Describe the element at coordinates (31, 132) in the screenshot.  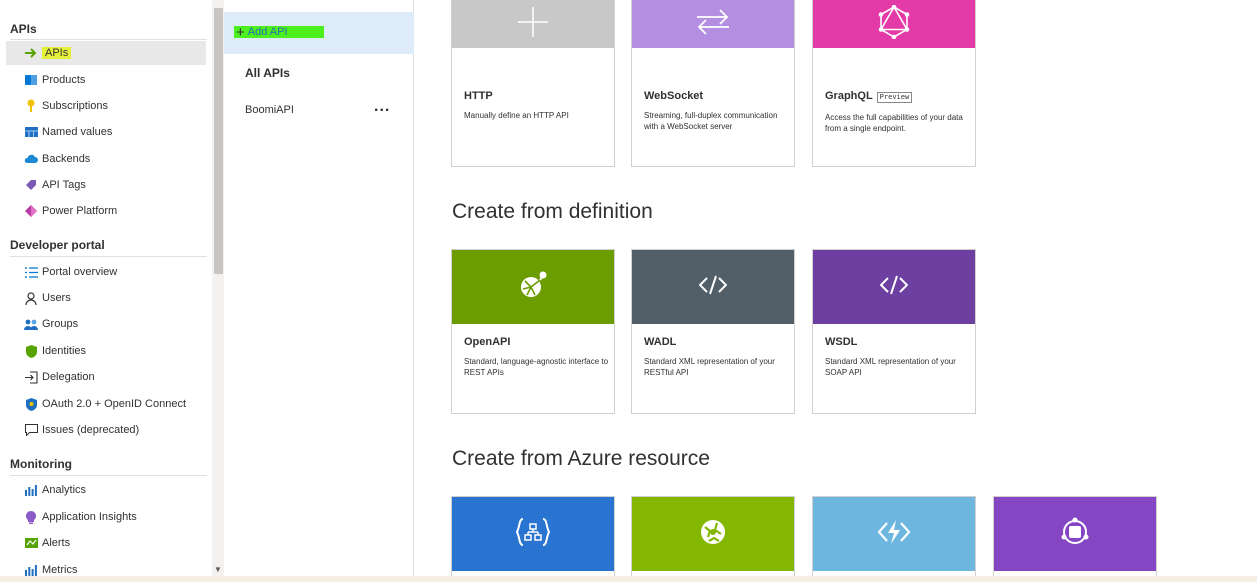
I see `table-icon` at that location.